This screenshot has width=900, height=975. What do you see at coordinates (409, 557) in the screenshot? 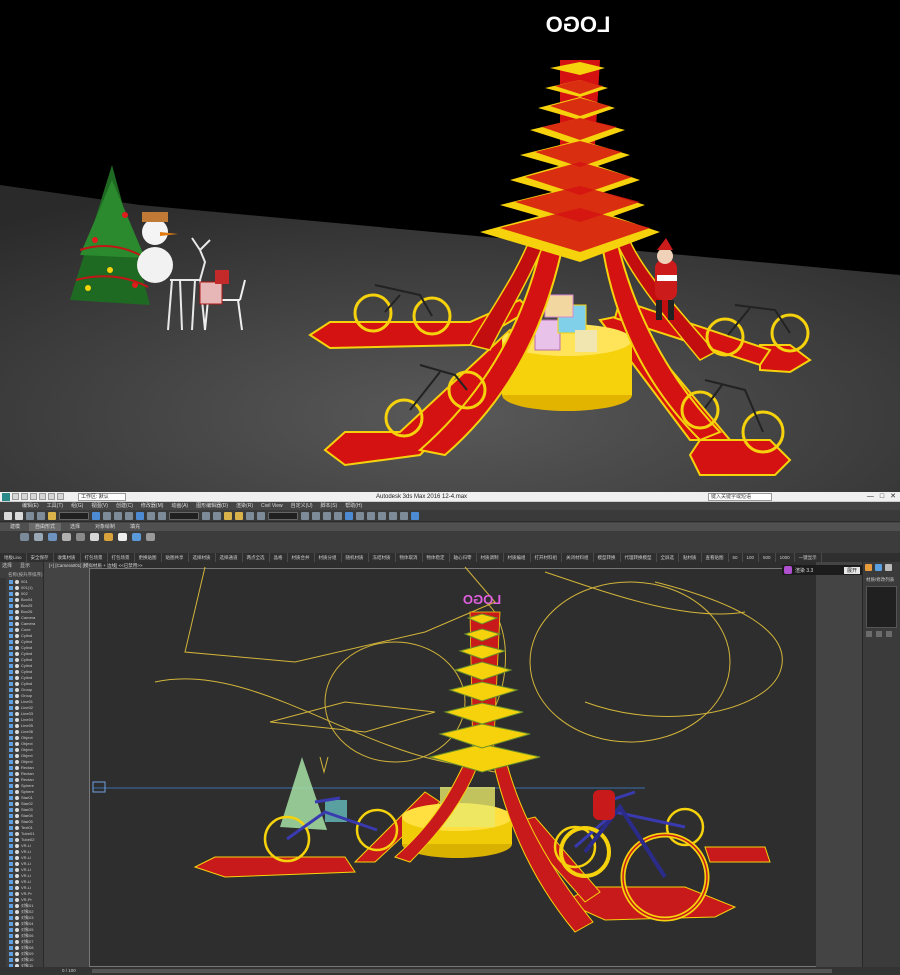
I see `plugin-button: 物体取消` at bounding box center [409, 557].